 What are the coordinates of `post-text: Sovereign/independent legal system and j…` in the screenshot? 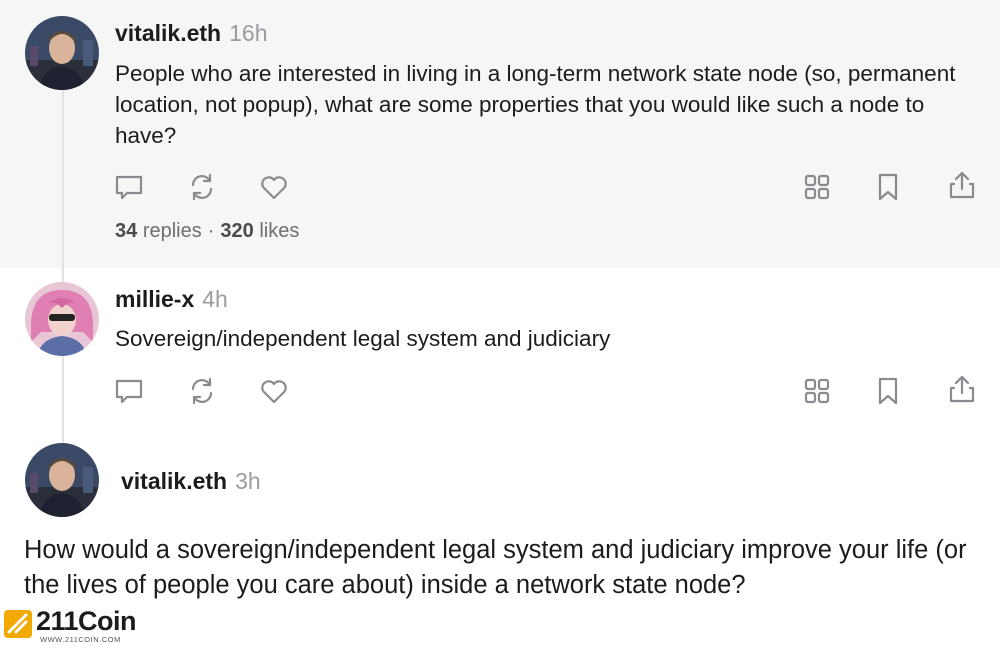 It's located at (363, 338).